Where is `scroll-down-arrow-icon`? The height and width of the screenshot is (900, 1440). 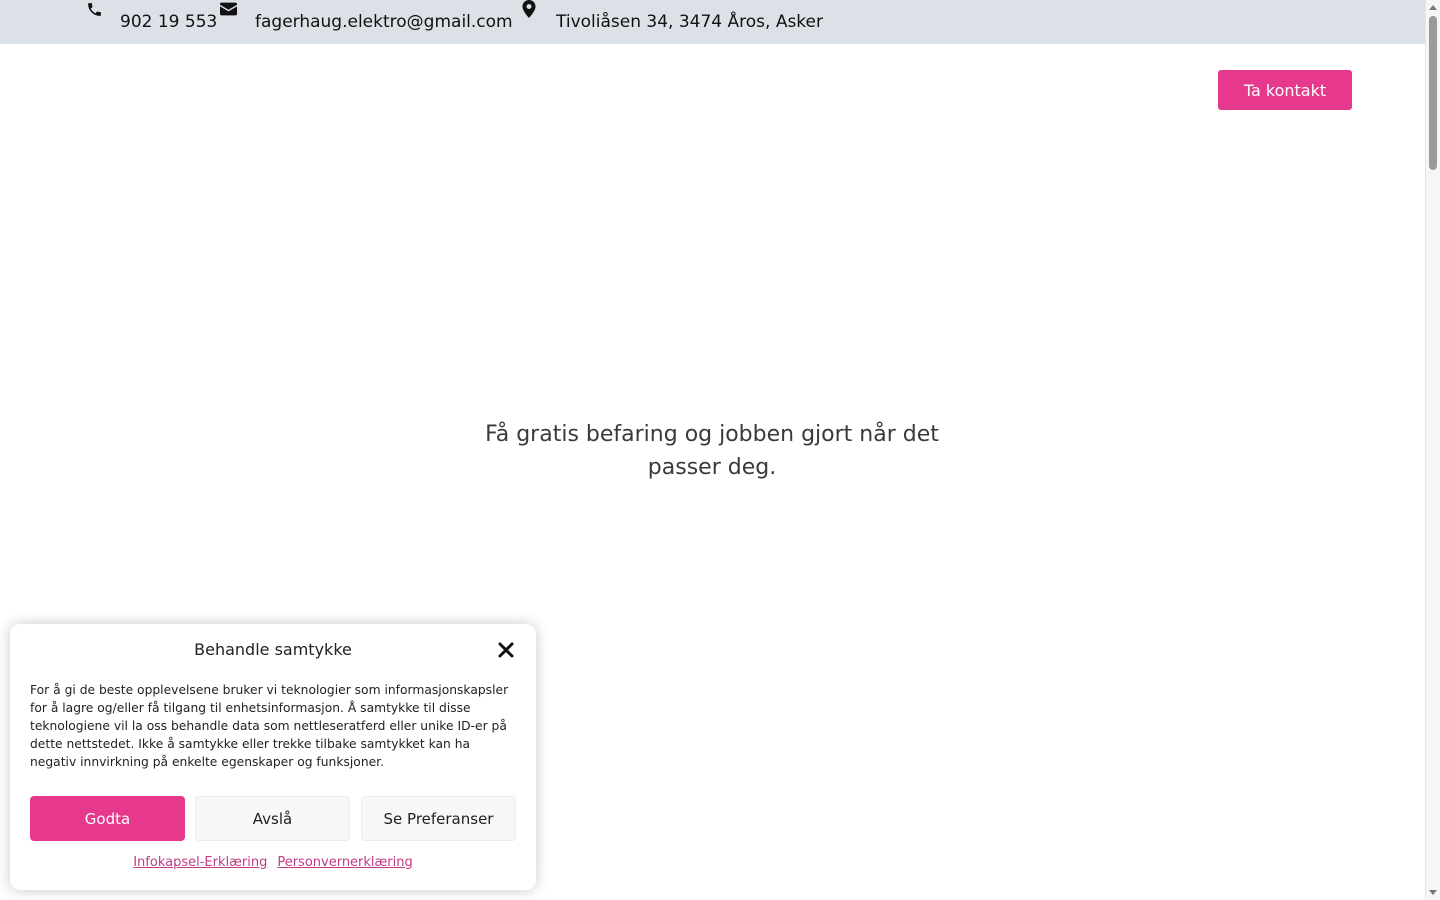 scroll-down-arrow-icon is located at coordinates (1433, 892).